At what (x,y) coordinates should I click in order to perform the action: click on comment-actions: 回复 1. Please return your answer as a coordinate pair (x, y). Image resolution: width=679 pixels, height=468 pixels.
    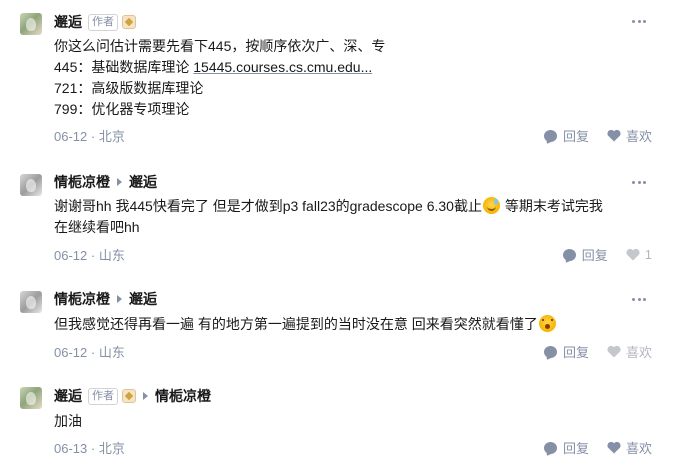
    Looking at the image, I should click on (598, 254).